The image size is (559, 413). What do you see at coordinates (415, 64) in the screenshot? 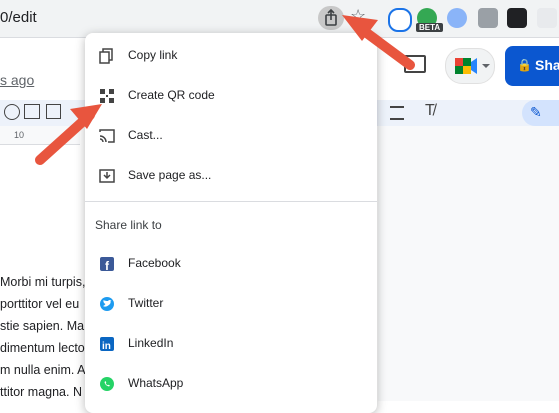
I see `comment-history-icon` at bounding box center [415, 64].